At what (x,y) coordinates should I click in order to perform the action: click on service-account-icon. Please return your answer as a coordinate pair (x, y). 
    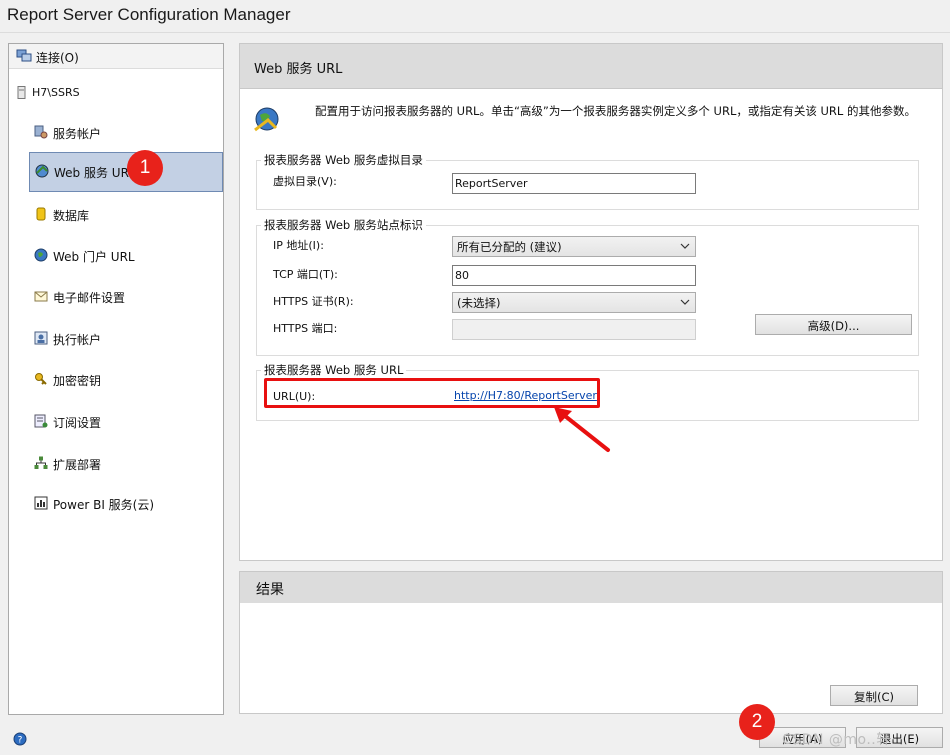
    Looking at the image, I should click on (41, 132).